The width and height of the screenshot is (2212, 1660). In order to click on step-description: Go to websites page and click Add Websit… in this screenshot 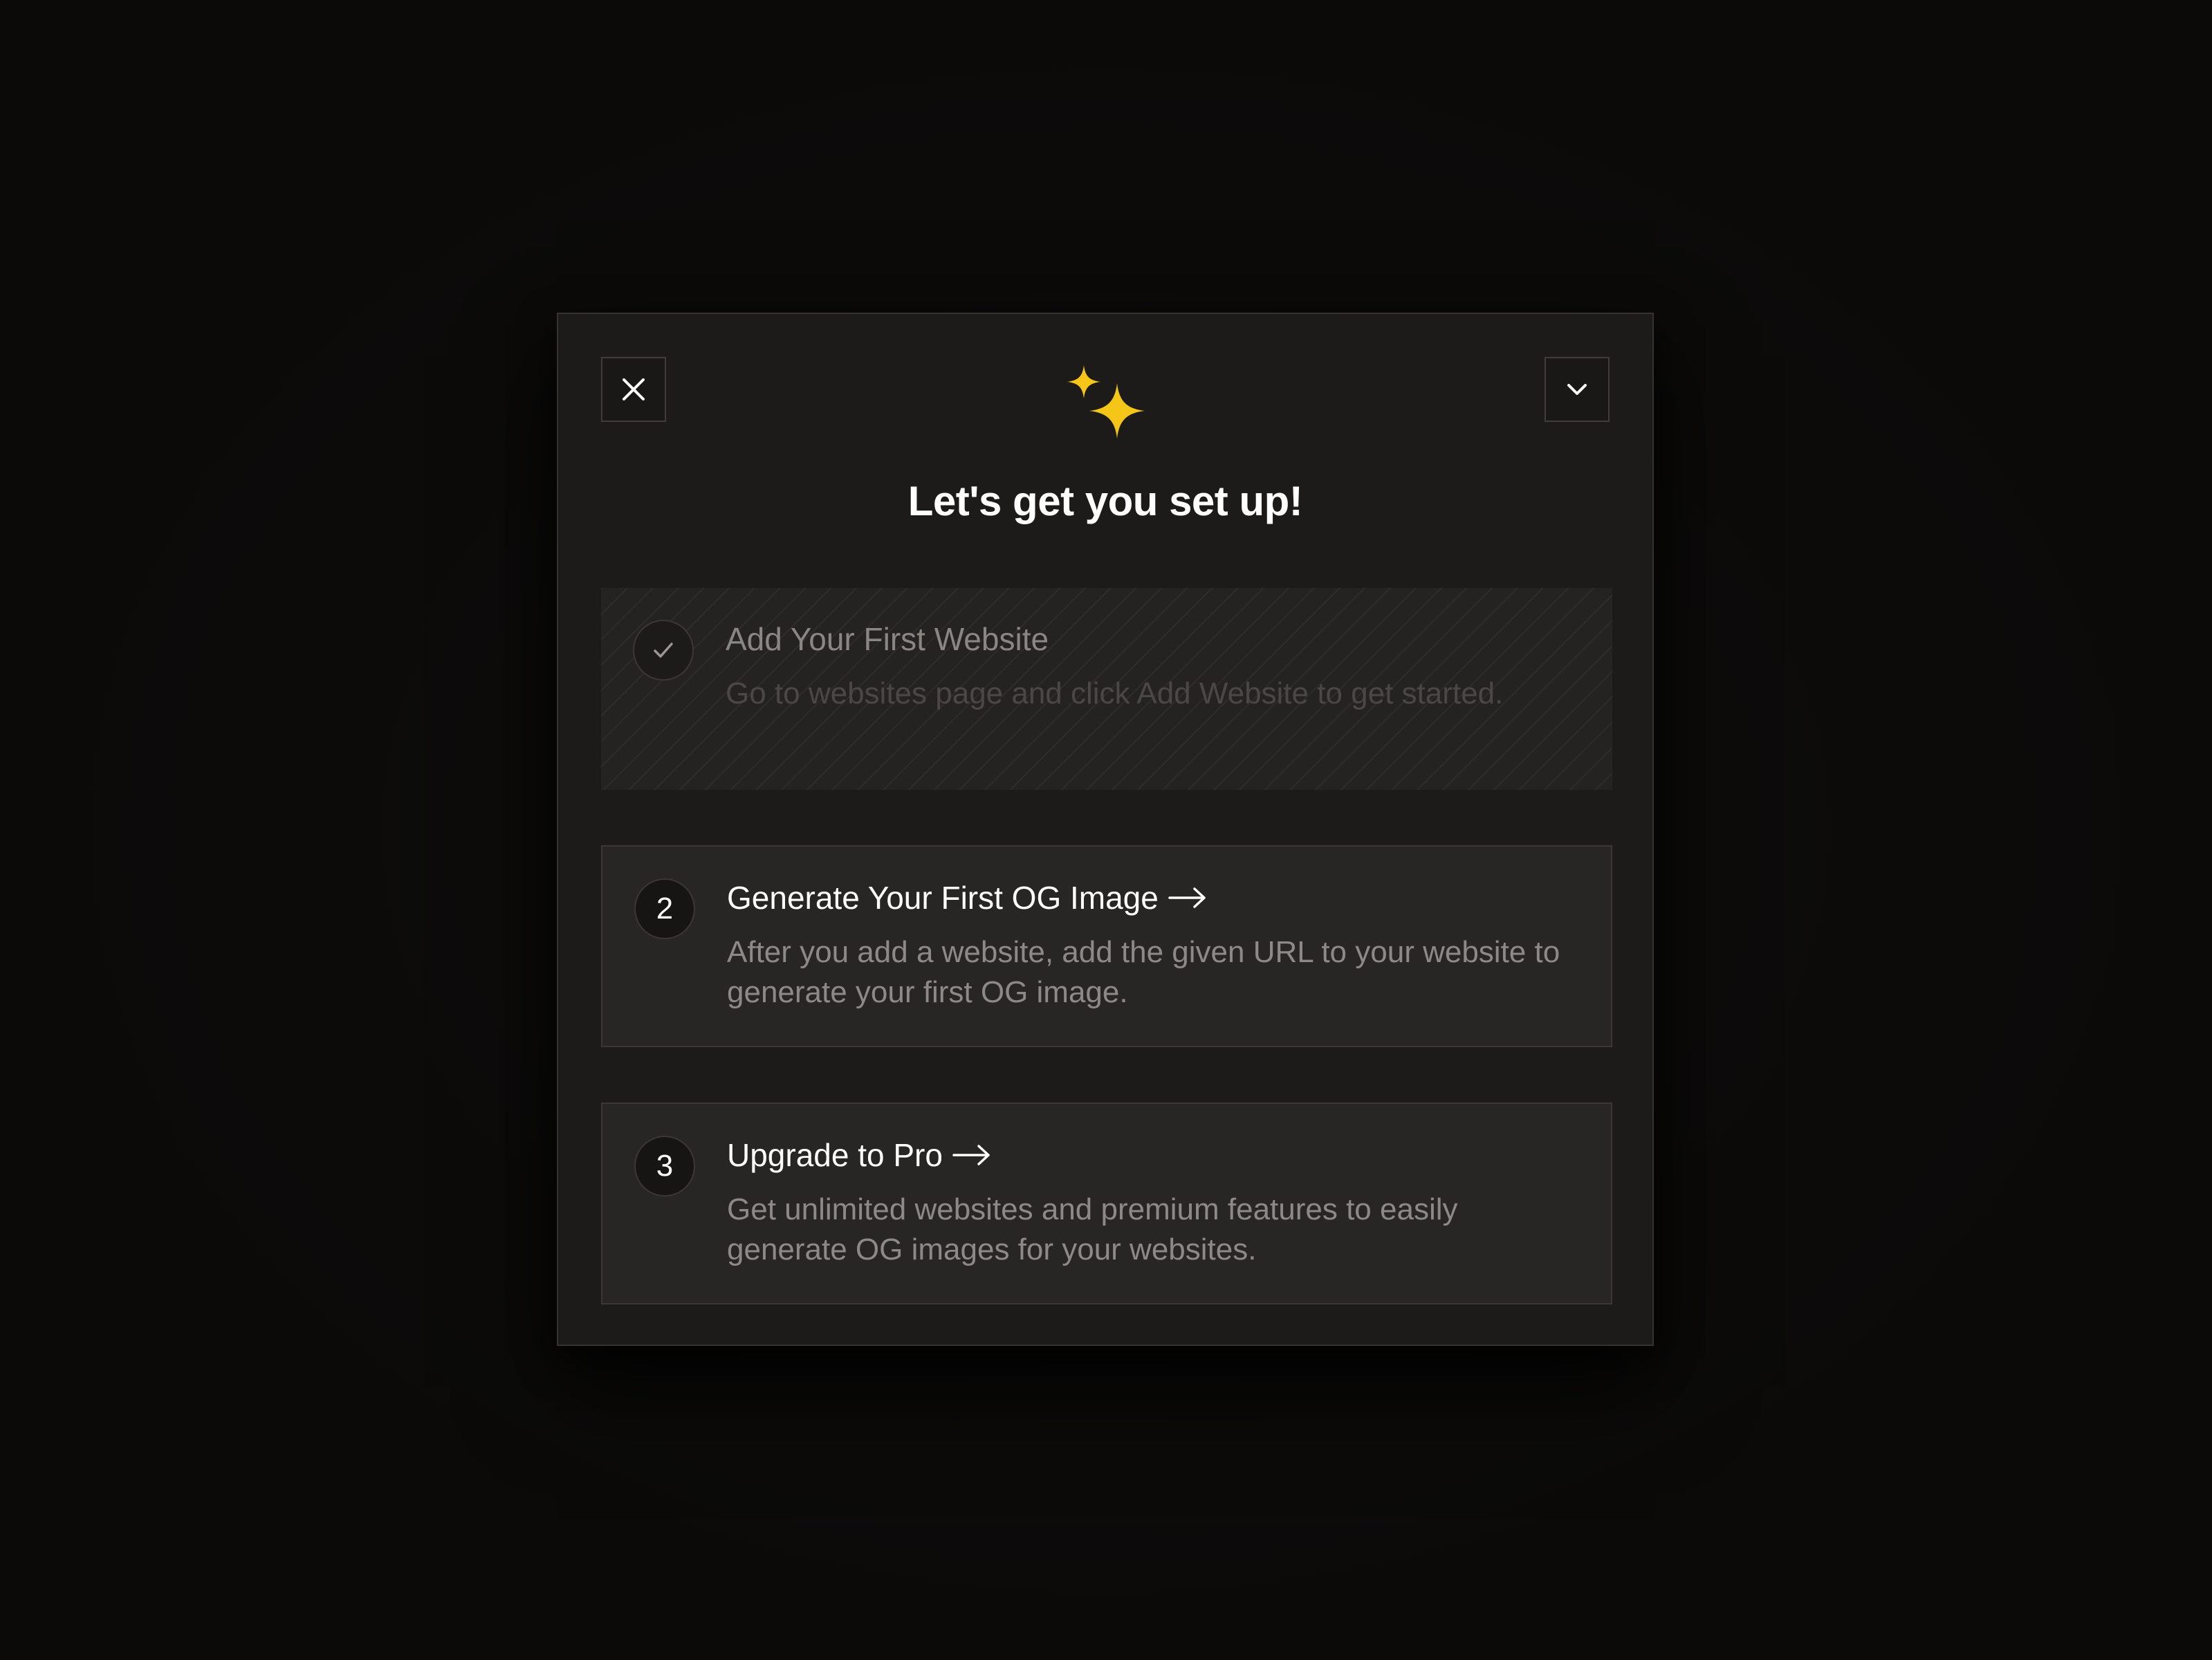, I will do `click(1115, 693)`.